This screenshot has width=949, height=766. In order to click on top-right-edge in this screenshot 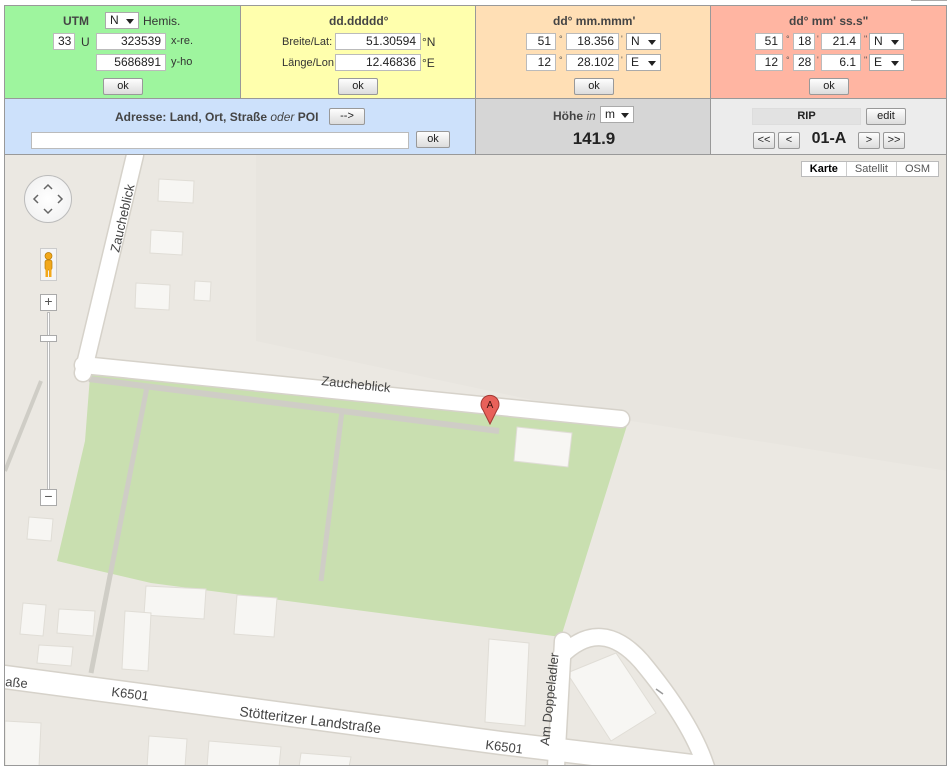, I will do `click(929, 1)`.